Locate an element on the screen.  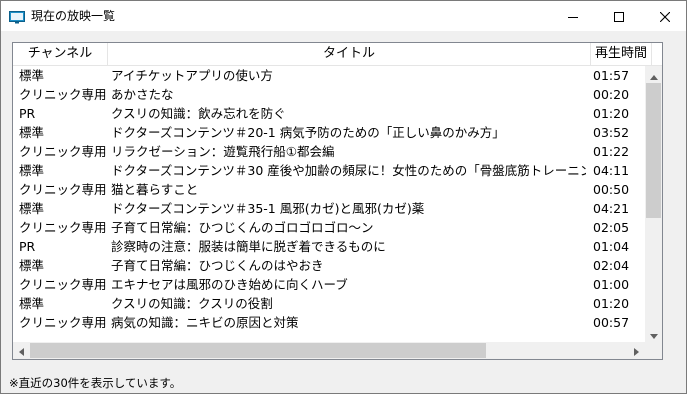
vertical-scrollbar is located at coordinates (653, 204).